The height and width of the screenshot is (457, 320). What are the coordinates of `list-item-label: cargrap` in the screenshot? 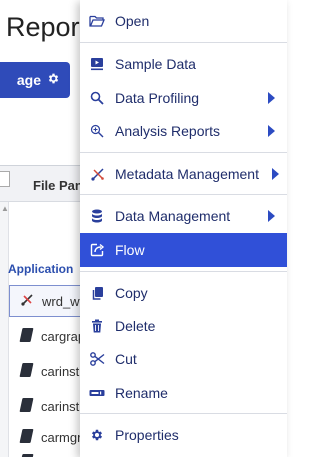 It's located at (63, 336).